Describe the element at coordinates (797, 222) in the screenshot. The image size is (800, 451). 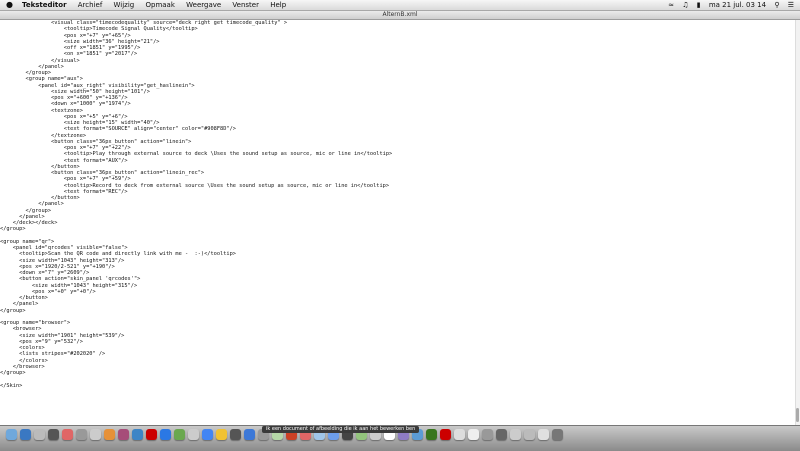
I see `vertical-scrollbar` at that location.